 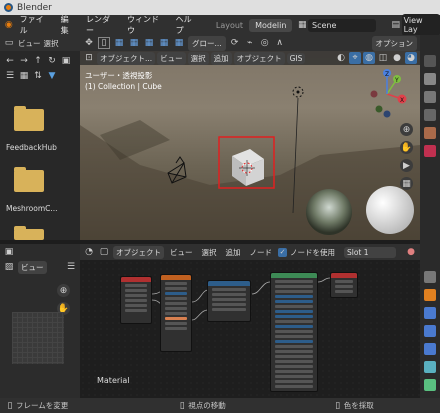 I want to click on tab-modeling: Modelin, so click(x=271, y=25).